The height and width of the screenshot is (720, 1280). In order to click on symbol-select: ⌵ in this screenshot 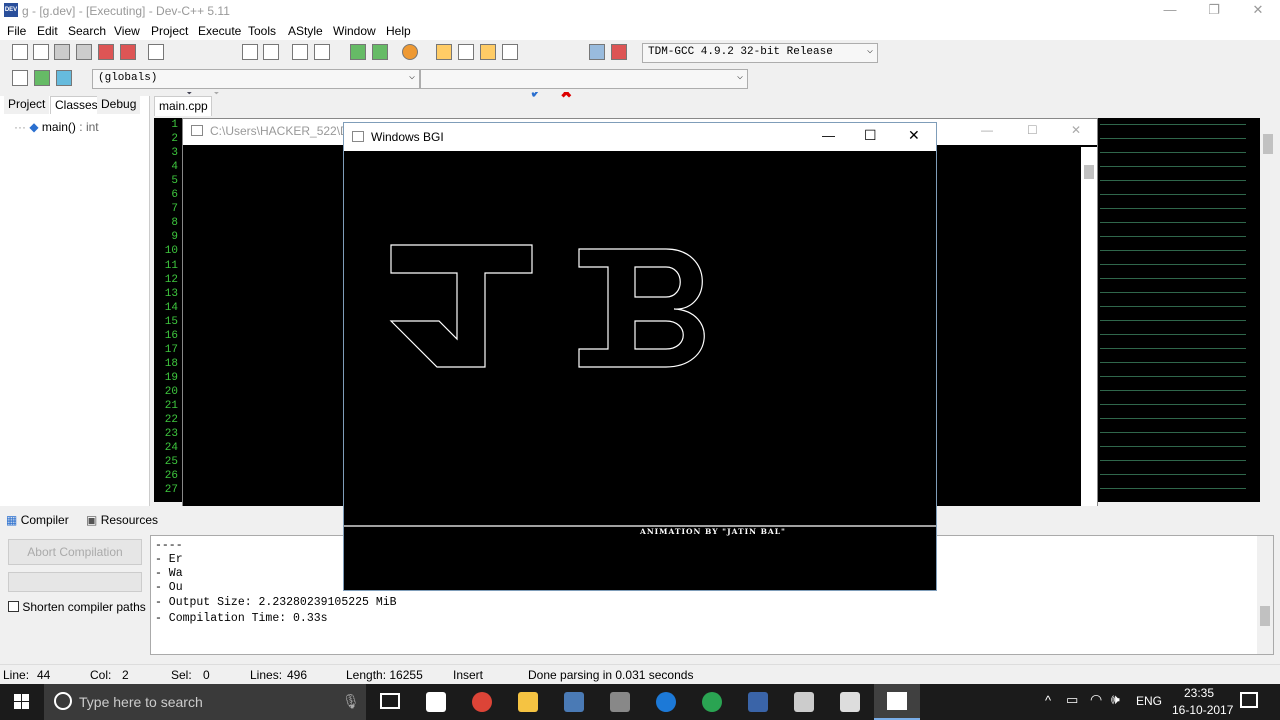, I will do `click(584, 79)`.